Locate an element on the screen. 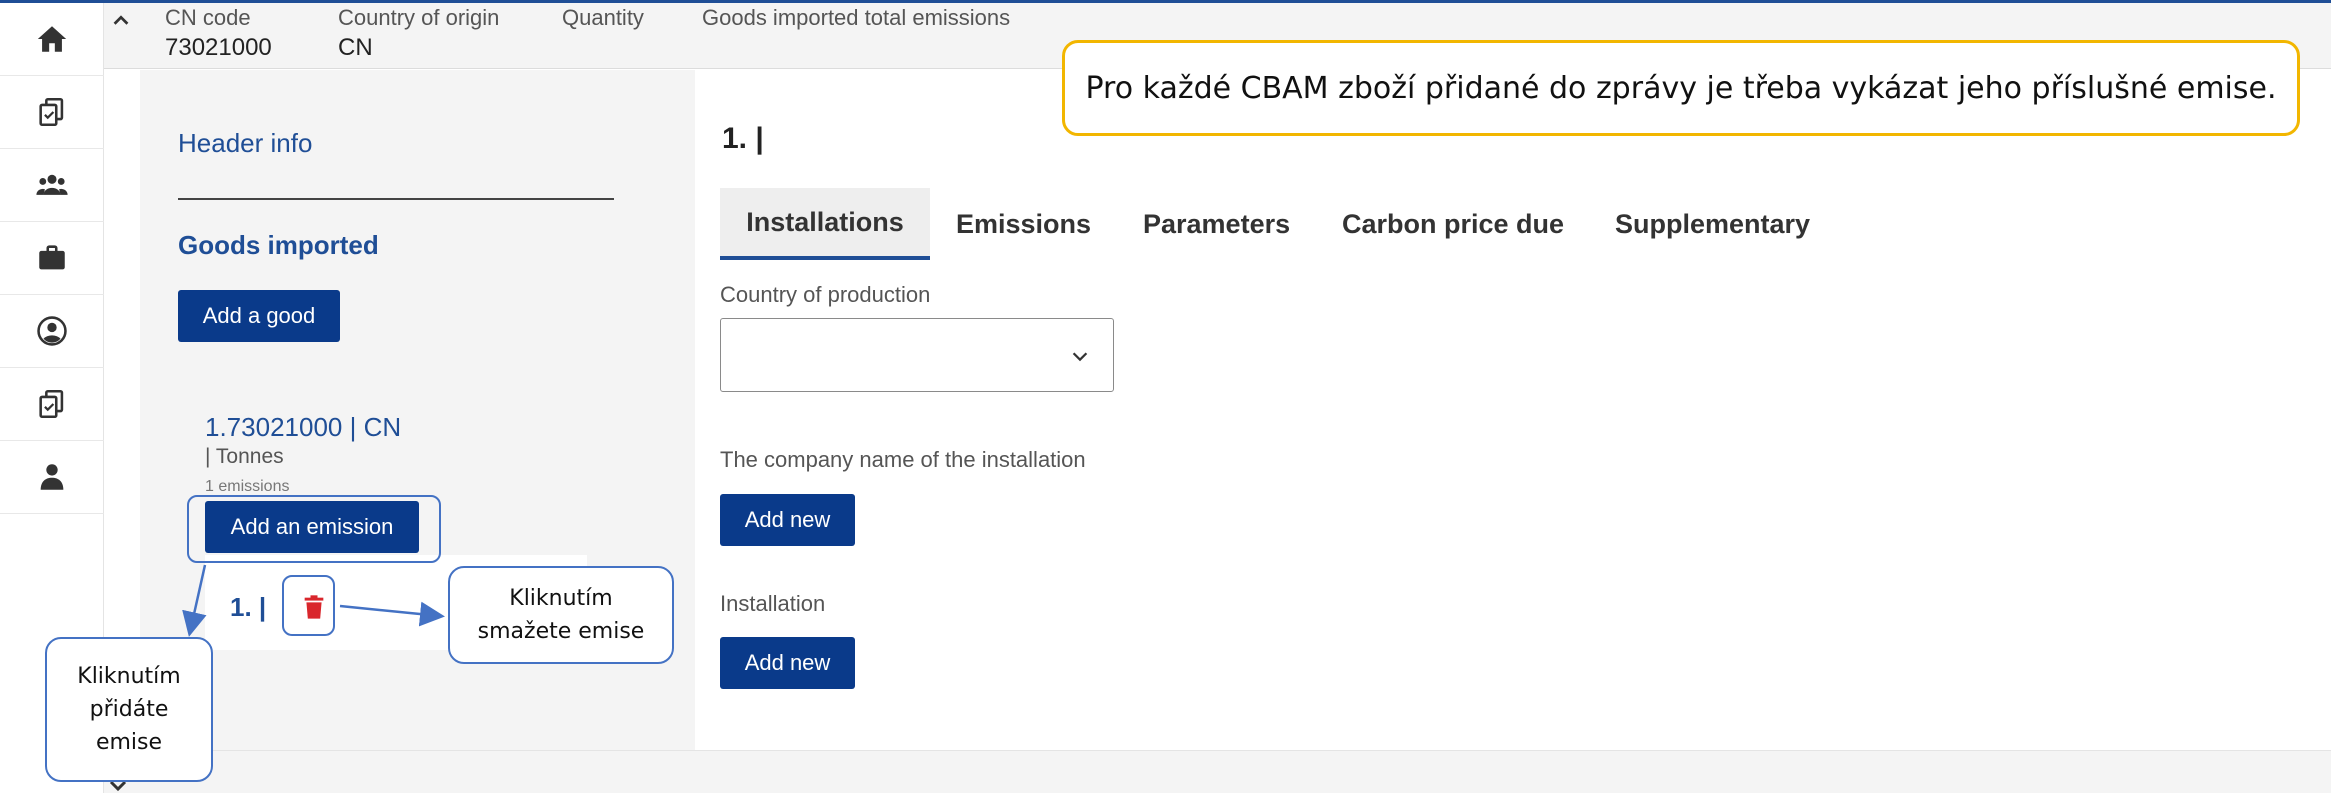 The height and width of the screenshot is (793, 2331). emission-title: 1. | is located at coordinates (743, 138).